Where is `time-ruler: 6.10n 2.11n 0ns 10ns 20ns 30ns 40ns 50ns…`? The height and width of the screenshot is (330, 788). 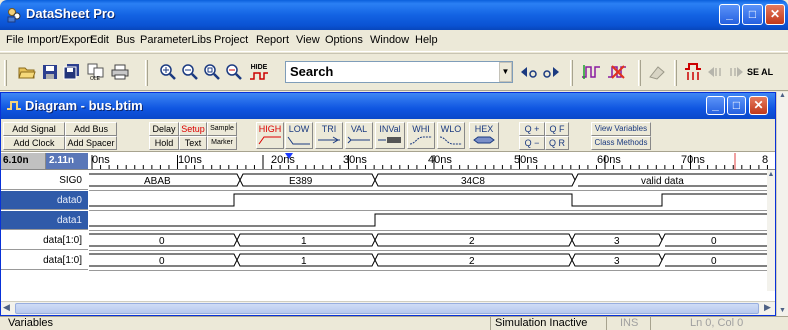
time-ruler: 6.10n 2.11n 0ns 10ns 20ns 30ns 40ns 50ns… is located at coordinates (388, 161).